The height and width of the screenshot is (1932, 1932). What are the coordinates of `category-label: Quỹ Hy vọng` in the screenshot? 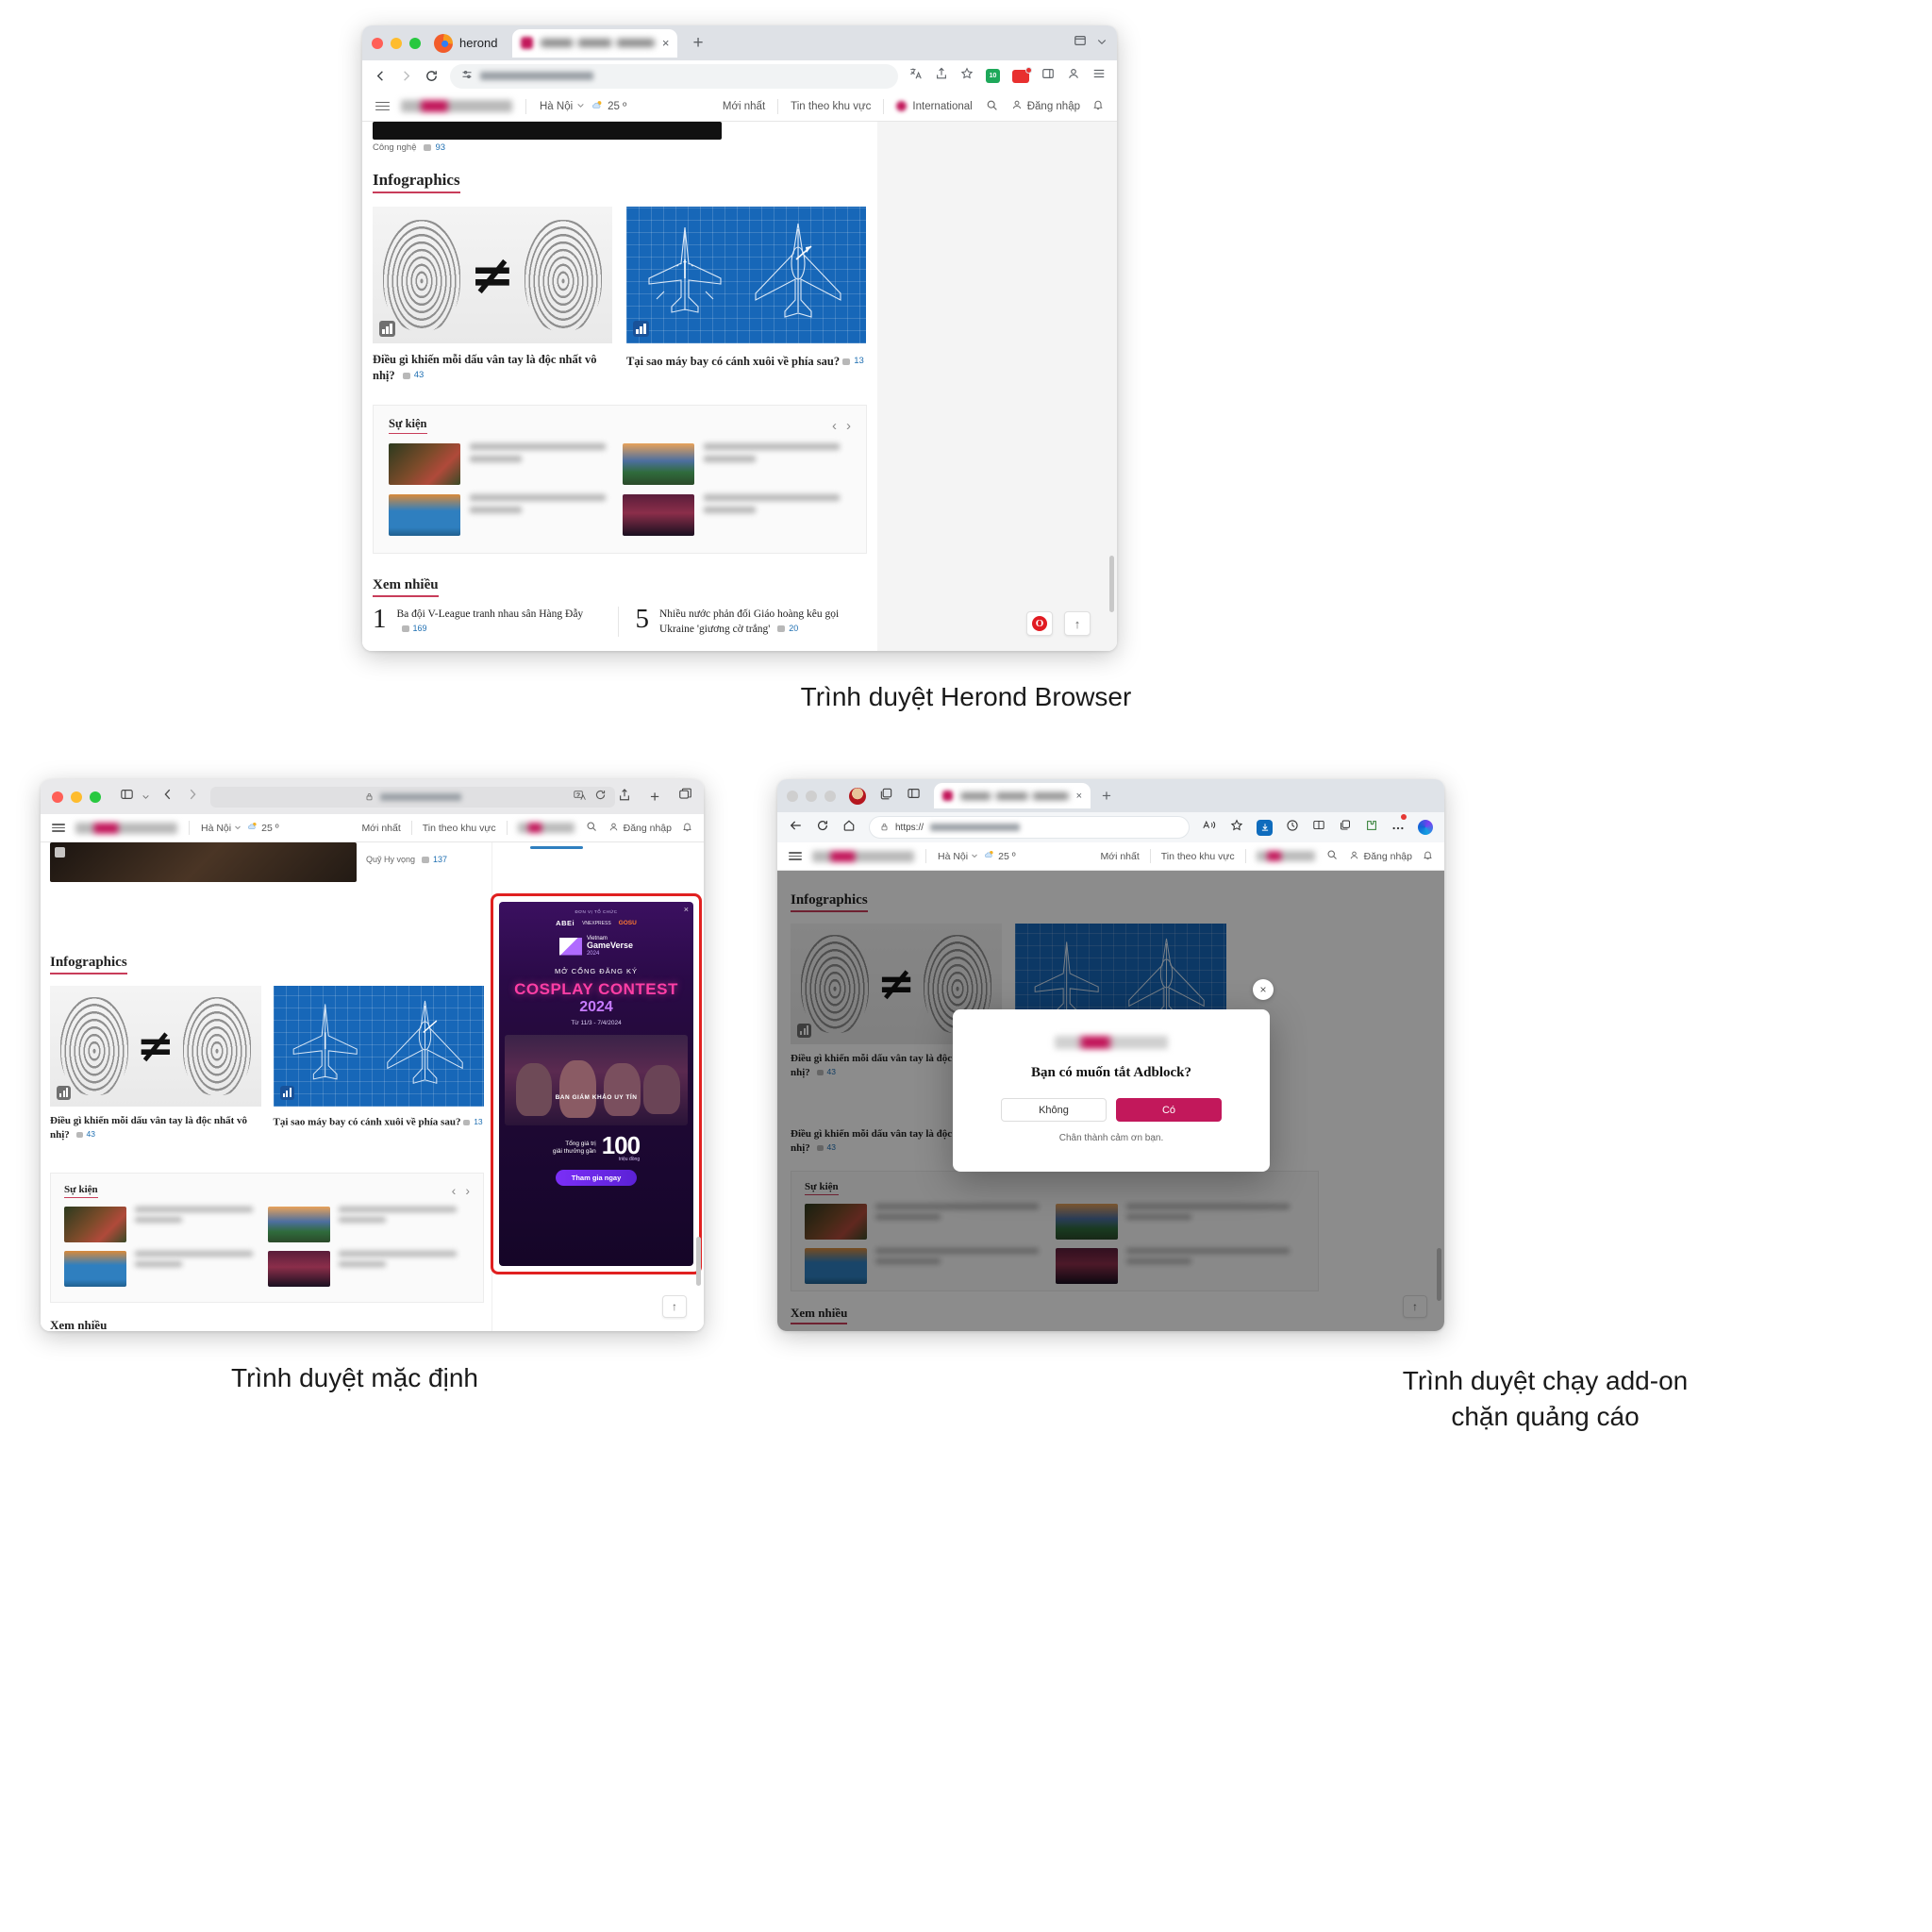 It's located at (391, 860).